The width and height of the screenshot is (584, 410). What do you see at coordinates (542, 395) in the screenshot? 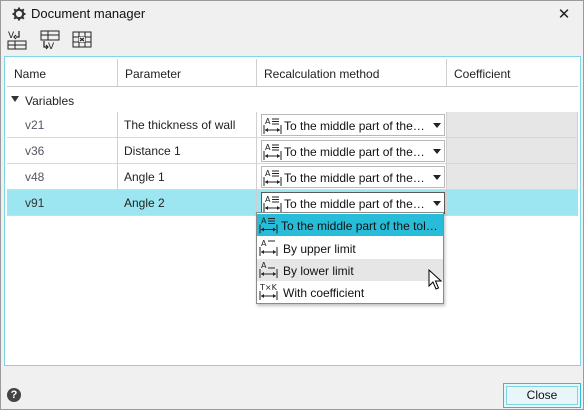
I see `close-button: Close` at bounding box center [542, 395].